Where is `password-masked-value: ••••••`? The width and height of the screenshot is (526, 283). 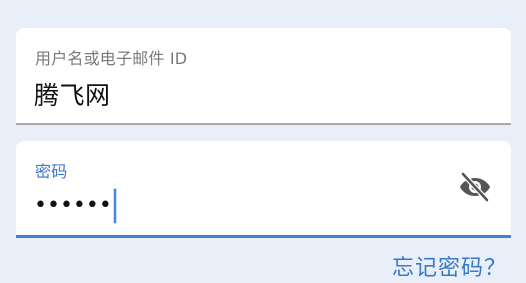
password-masked-value: •••••• is located at coordinates (73, 205).